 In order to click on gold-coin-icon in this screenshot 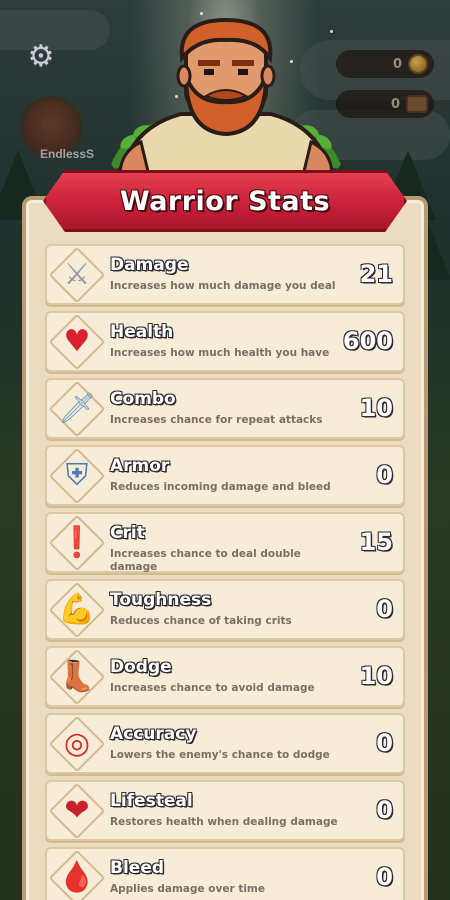, I will do `click(418, 64)`.